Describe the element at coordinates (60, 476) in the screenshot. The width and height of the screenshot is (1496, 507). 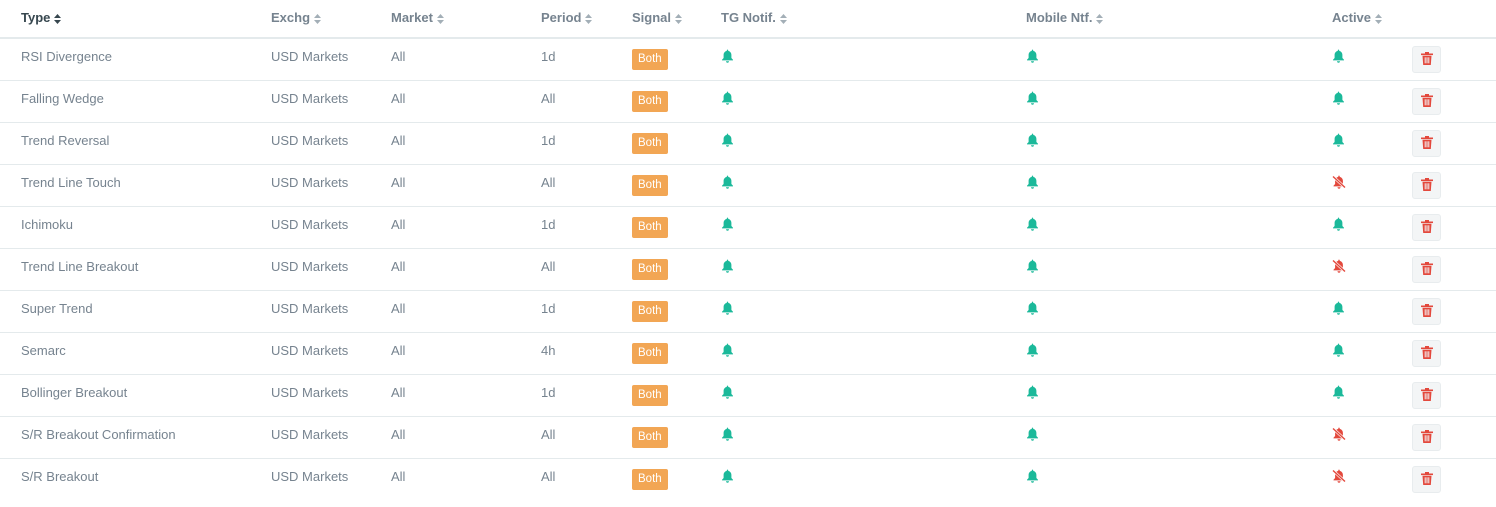
I see `type-text: S/R Breakout` at that location.